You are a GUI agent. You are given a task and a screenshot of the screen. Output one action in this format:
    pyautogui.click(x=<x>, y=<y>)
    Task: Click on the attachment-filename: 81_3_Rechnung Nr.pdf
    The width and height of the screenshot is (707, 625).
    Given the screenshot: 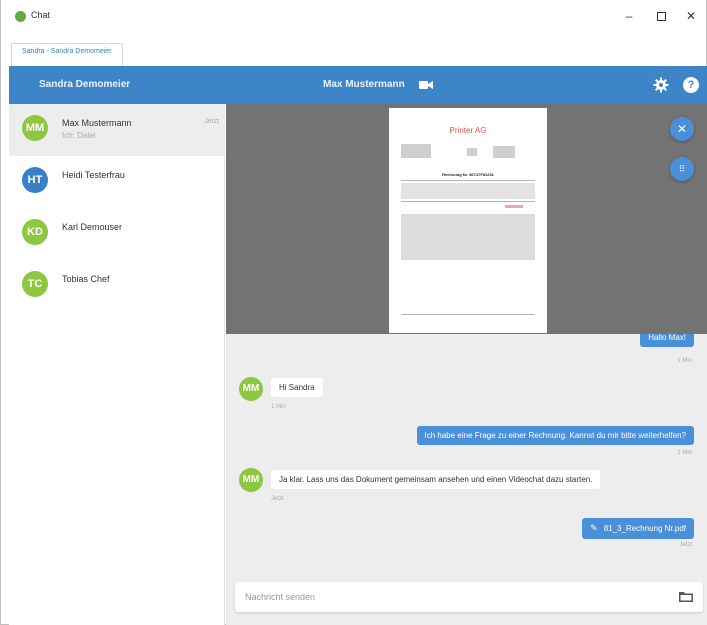 What is the action you would take?
    pyautogui.click(x=644, y=528)
    